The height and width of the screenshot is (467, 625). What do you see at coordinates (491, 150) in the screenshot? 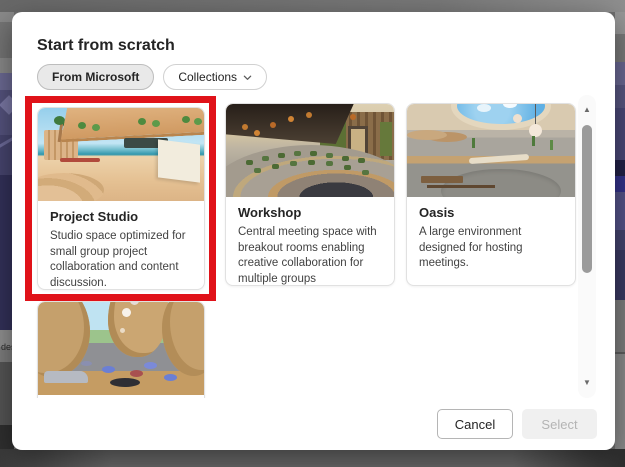
I see `oasis-thumbnail` at bounding box center [491, 150].